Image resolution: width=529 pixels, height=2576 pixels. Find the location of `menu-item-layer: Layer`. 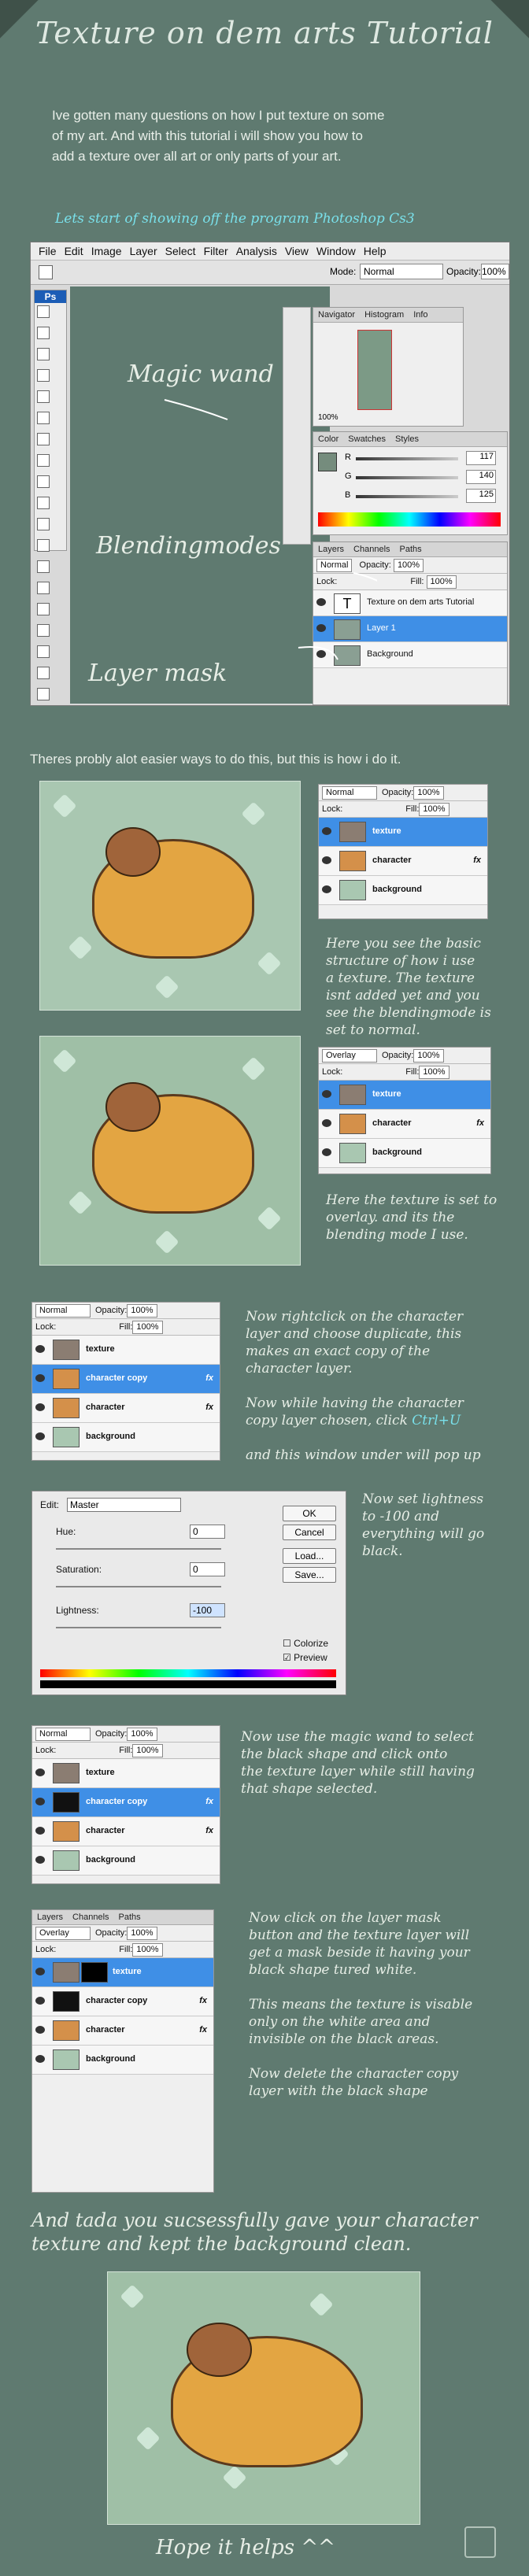

menu-item-layer: Layer is located at coordinates (143, 251).